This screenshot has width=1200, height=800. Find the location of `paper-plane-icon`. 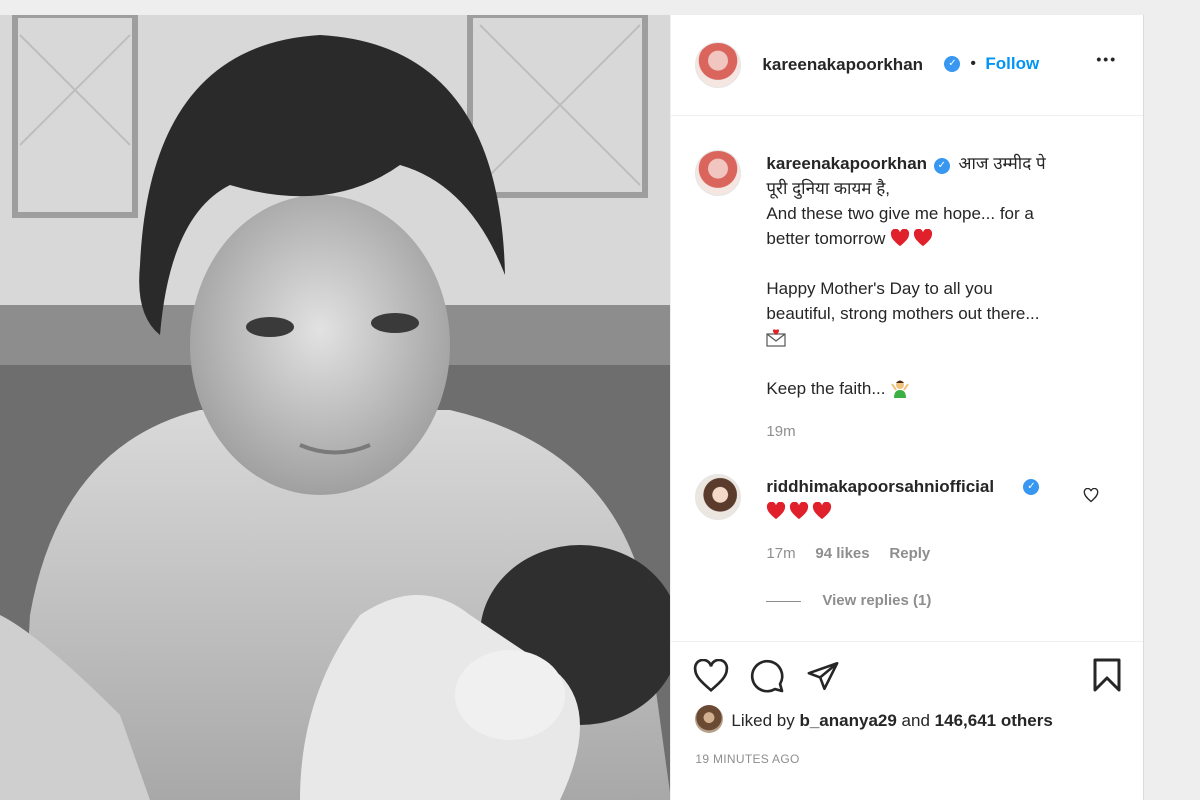

paper-plane-icon is located at coordinates (823, 676).